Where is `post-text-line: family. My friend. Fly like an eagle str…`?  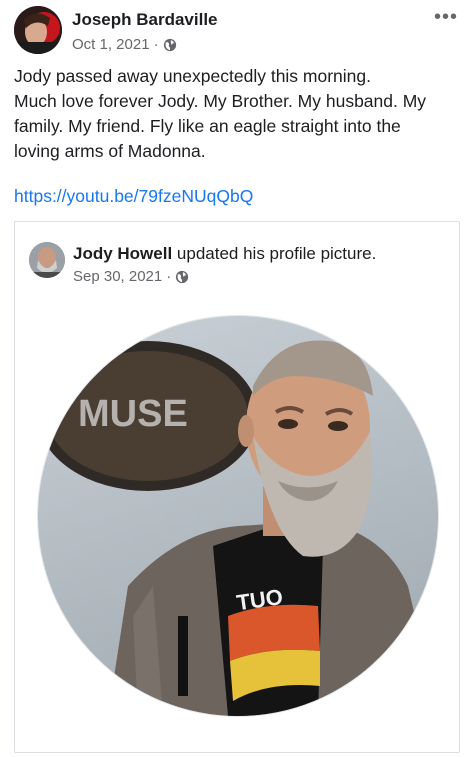
post-text-line: family. My friend. Fly like an eagle str… is located at coordinates (207, 126).